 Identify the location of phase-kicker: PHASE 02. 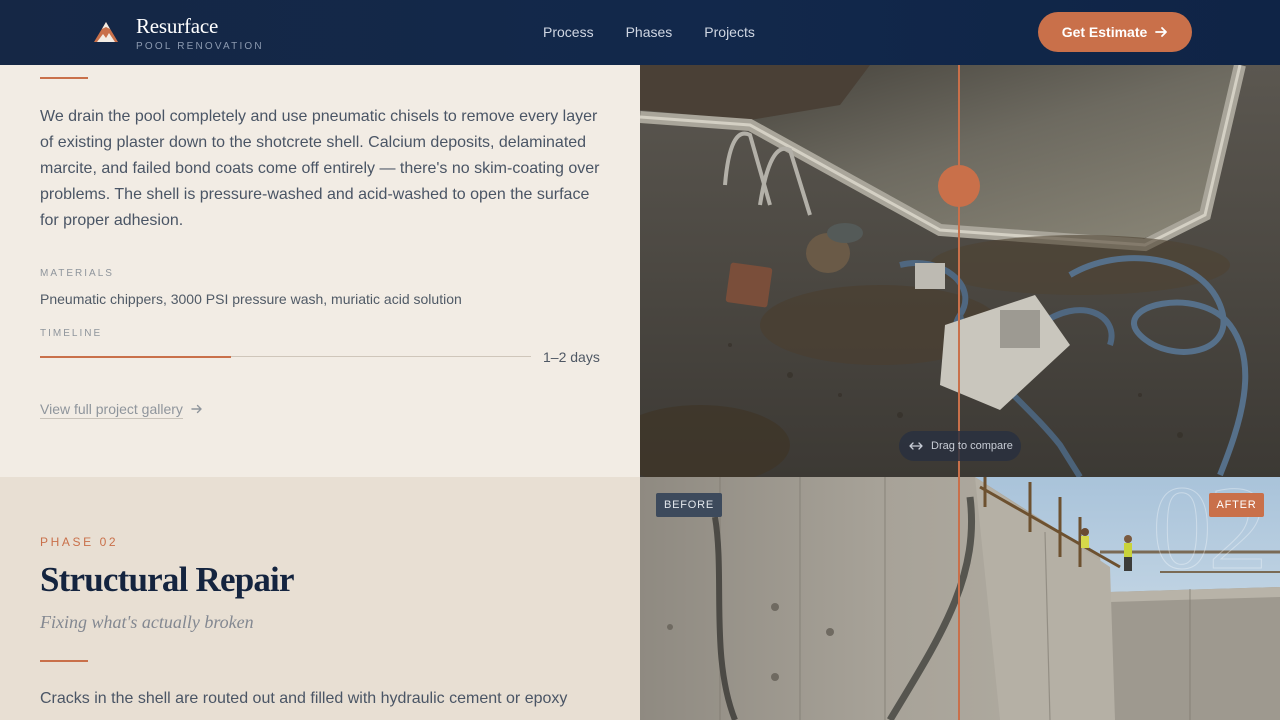
(79, 542).